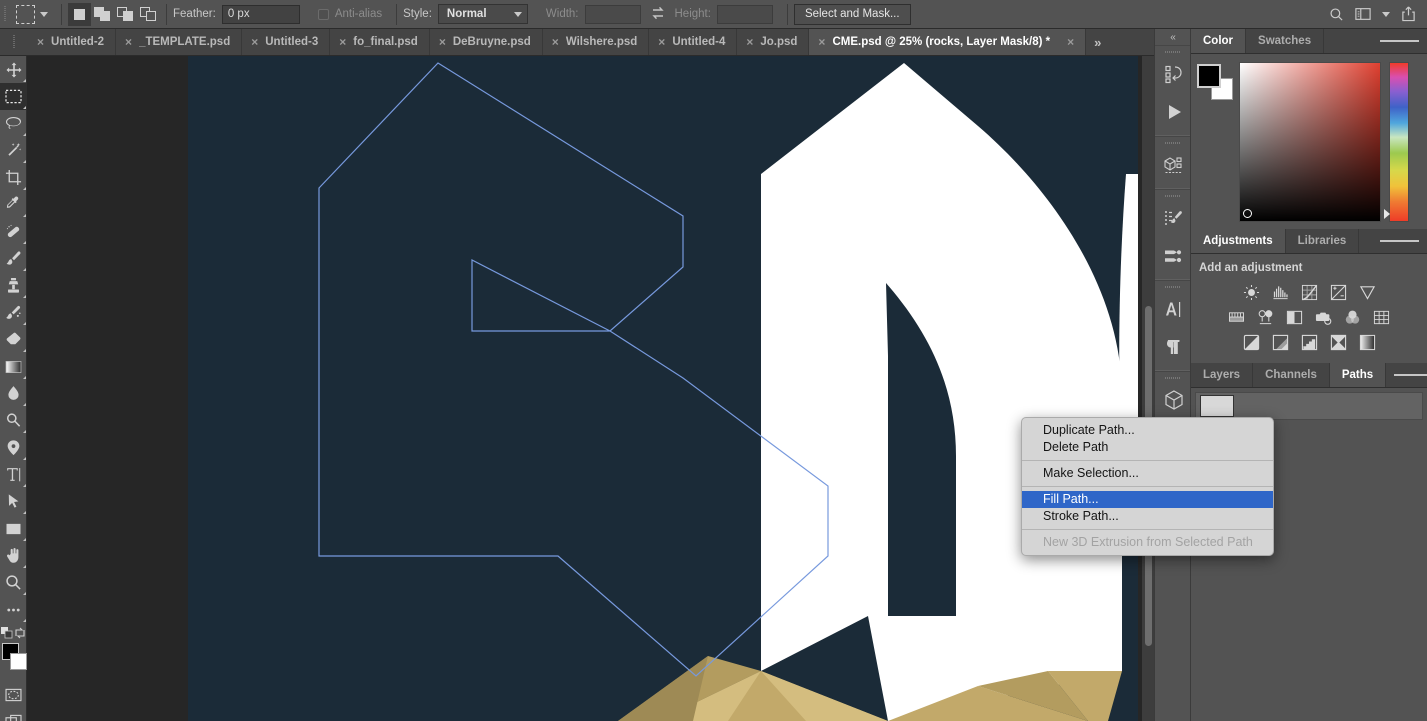  What do you see at coordinates (1173, 256) in the screenshot?
I see `brush-presets-icon` at bounding box center [1173, 256].